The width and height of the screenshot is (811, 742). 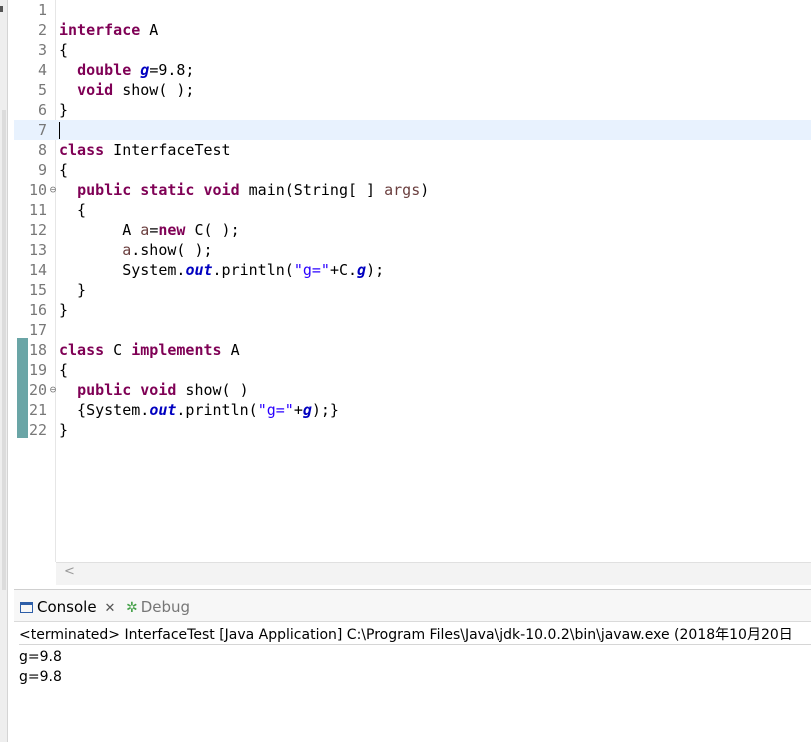 What do you see at coordinates (37, 370) in the screenshot?
I see `line-number: 19` at bounding box center [37, 370].